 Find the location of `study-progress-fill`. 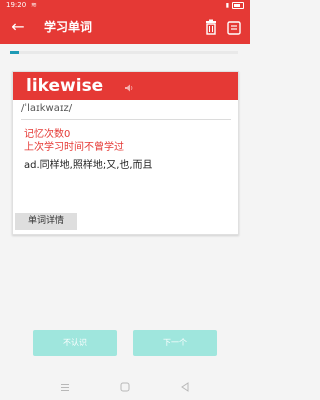

study-progress-fill is located at coordinates (15, 52).